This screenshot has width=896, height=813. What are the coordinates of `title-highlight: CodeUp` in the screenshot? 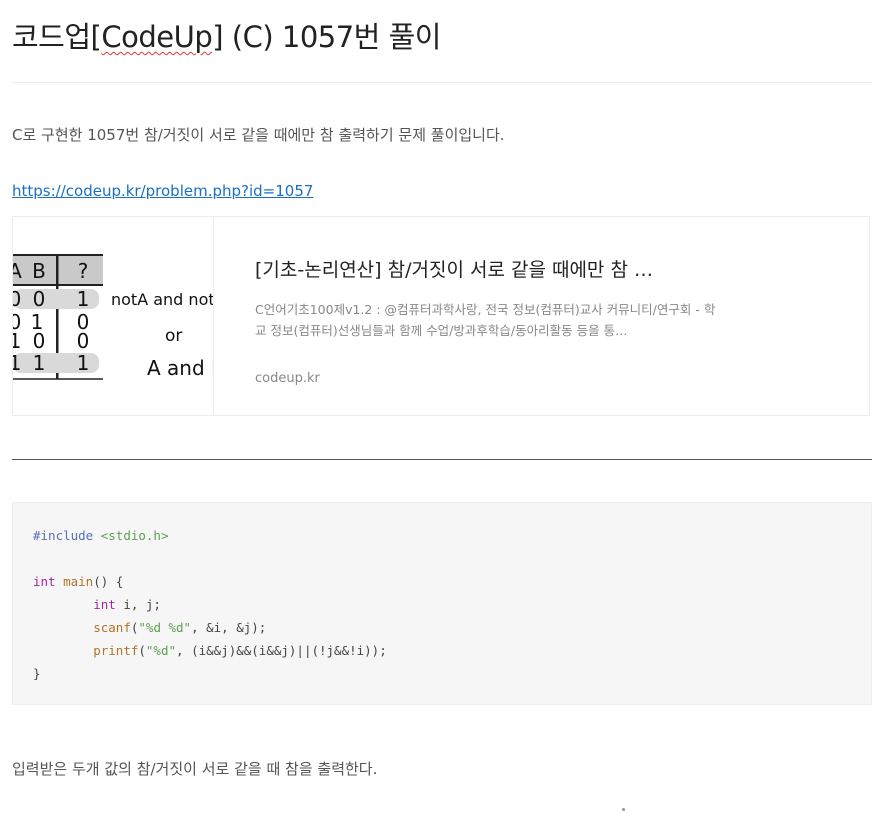 It's located at (157, 37).